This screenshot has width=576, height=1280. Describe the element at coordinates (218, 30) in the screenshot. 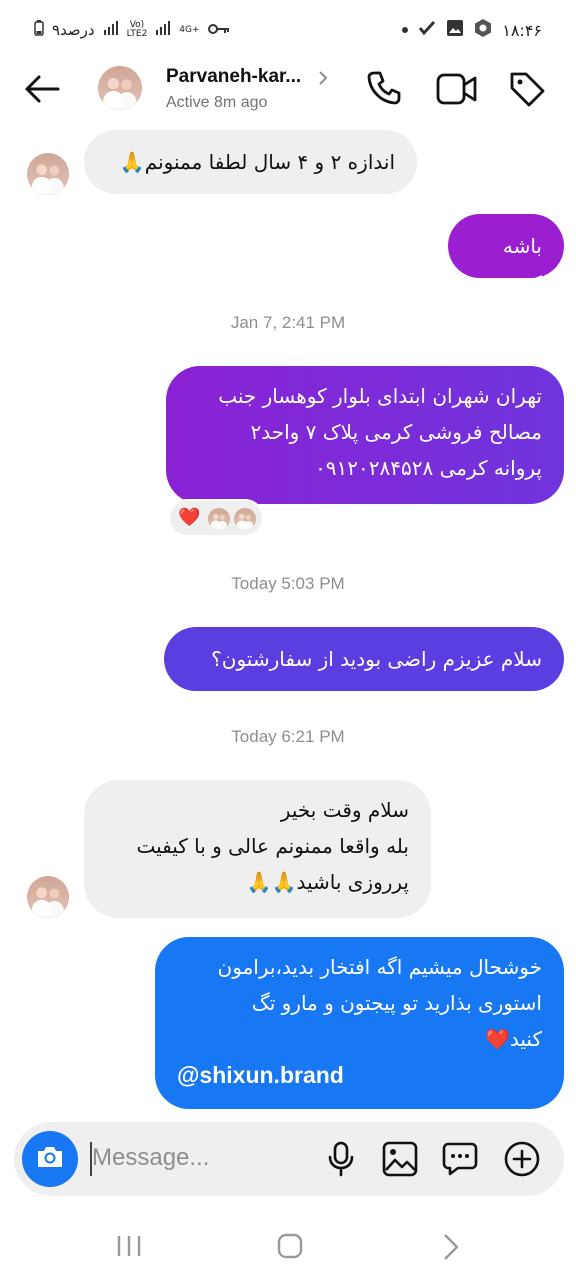

I see `key-icon` at that location.